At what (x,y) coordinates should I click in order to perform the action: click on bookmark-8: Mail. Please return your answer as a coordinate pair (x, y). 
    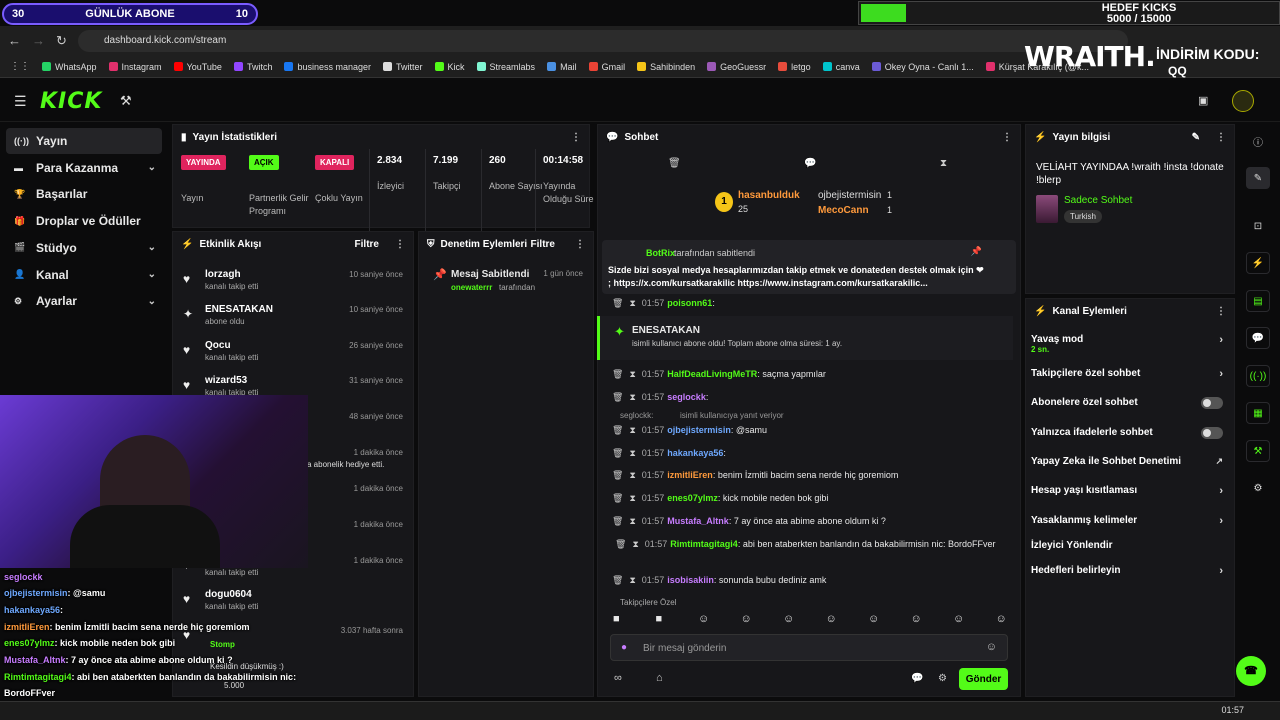
    Looking at the image, I should click on (562, 67).